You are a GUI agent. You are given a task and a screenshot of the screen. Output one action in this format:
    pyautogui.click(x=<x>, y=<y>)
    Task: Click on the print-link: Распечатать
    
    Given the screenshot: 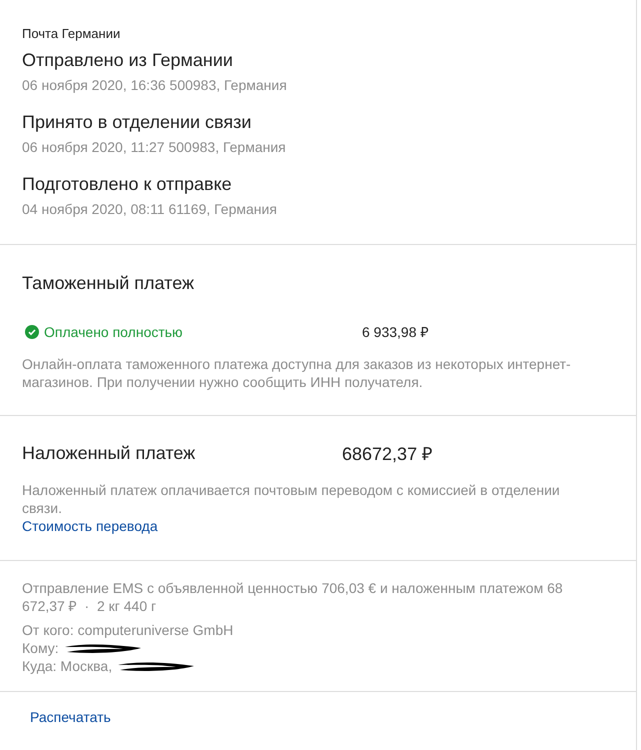 What is the action you would take?
    pyautogui.click(x=70, y=717)
    